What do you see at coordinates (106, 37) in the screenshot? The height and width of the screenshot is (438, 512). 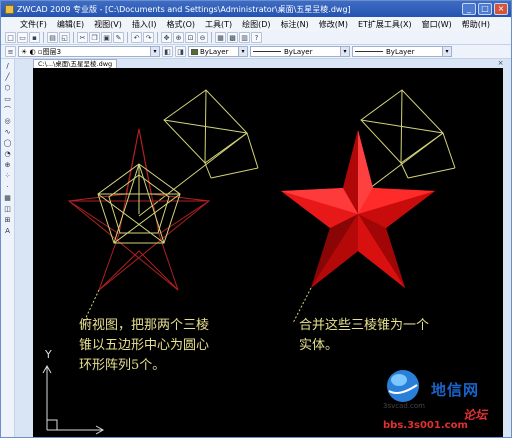 I see `paste-icon: ▣` at bounding box center [106, 37].